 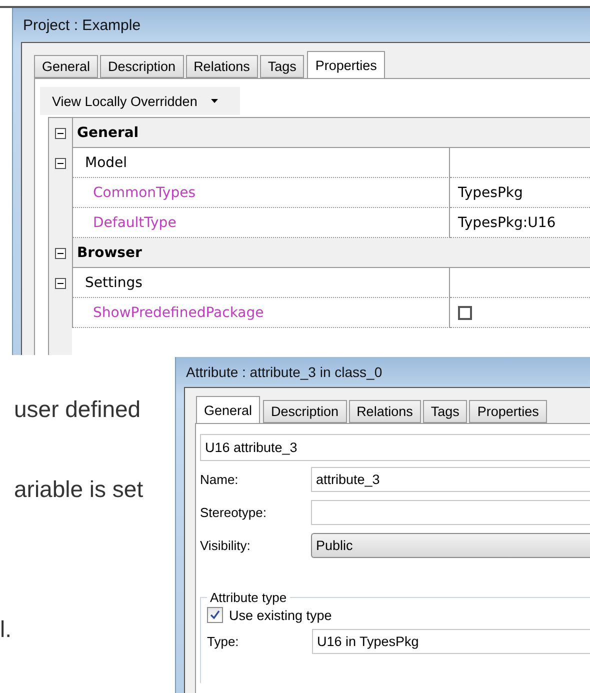 I want to click on property-name: ShowPredefinedPackage, so click(x=261, y=313).